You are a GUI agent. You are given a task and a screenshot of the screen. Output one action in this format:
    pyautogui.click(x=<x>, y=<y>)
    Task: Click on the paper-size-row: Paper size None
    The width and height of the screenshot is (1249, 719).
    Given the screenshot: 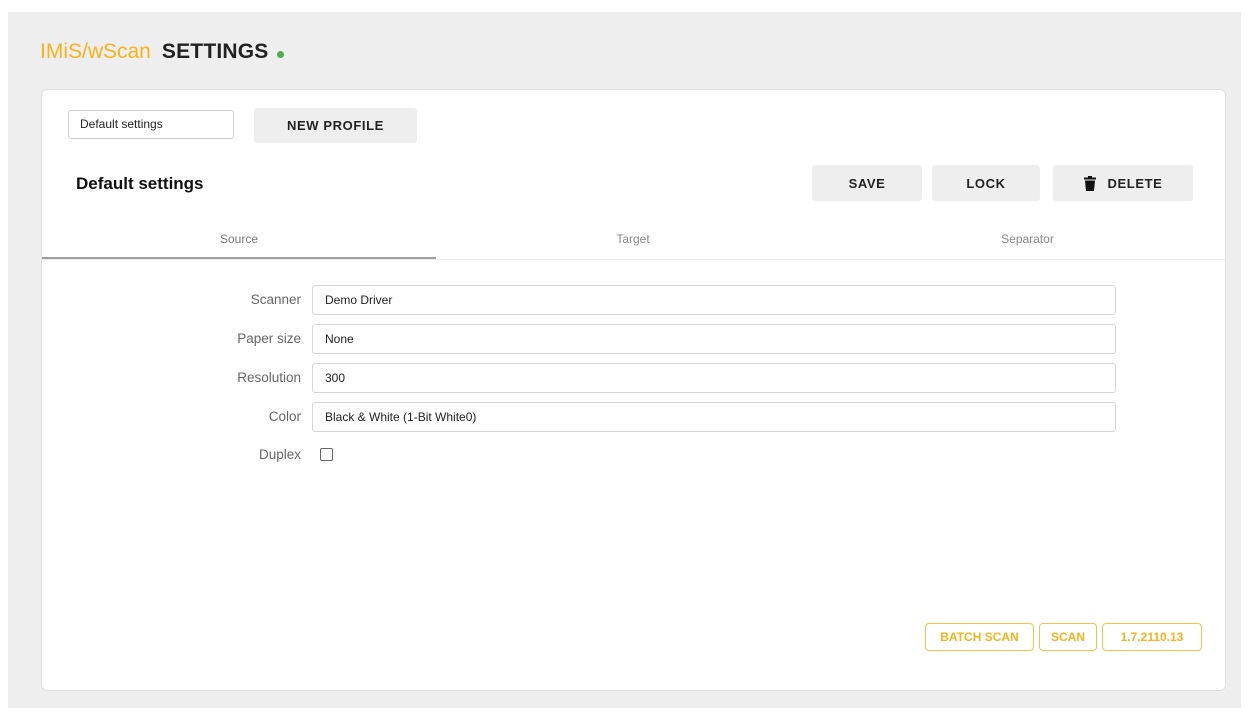 What is the action you would take?
    pyautogui.click(x=633, y=339)
    